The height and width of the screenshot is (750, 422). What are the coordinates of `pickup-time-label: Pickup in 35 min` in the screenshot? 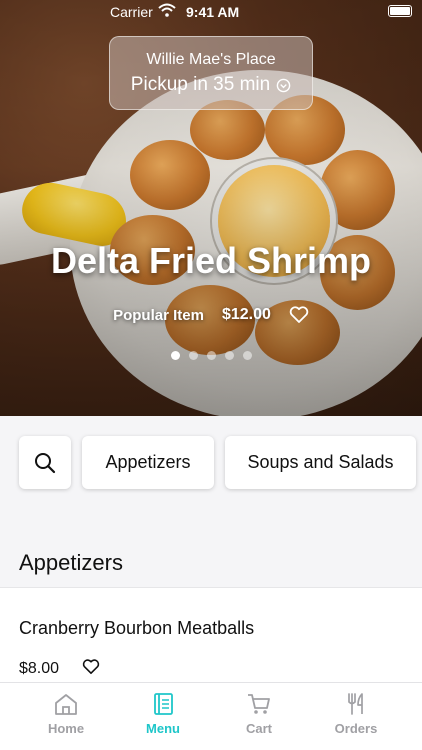 It's located at (200, 84).